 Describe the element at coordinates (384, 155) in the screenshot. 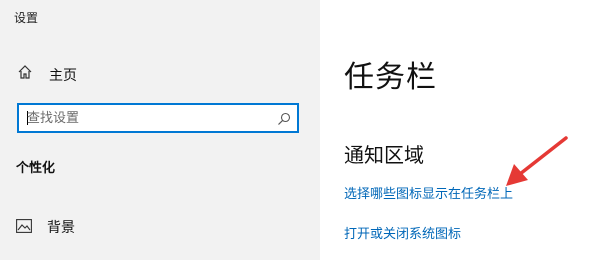

I see `section-title-notification-area: 通知区域` at that location.